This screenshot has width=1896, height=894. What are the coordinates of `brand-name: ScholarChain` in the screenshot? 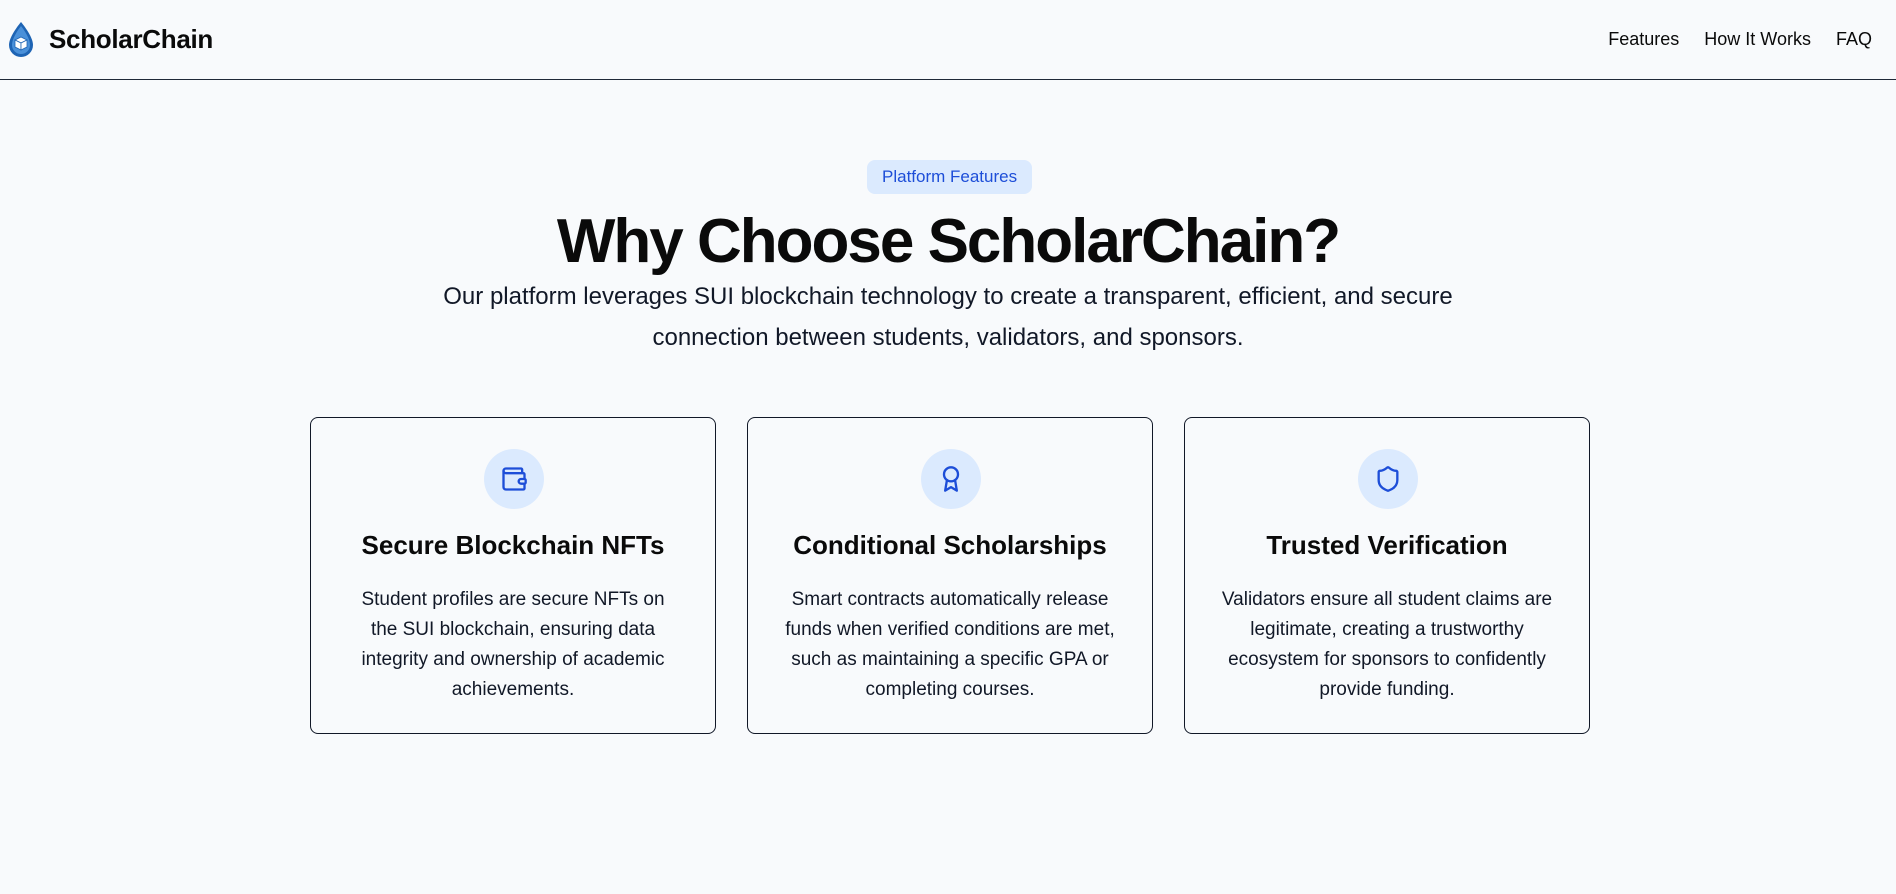 It's located at (131, 39).